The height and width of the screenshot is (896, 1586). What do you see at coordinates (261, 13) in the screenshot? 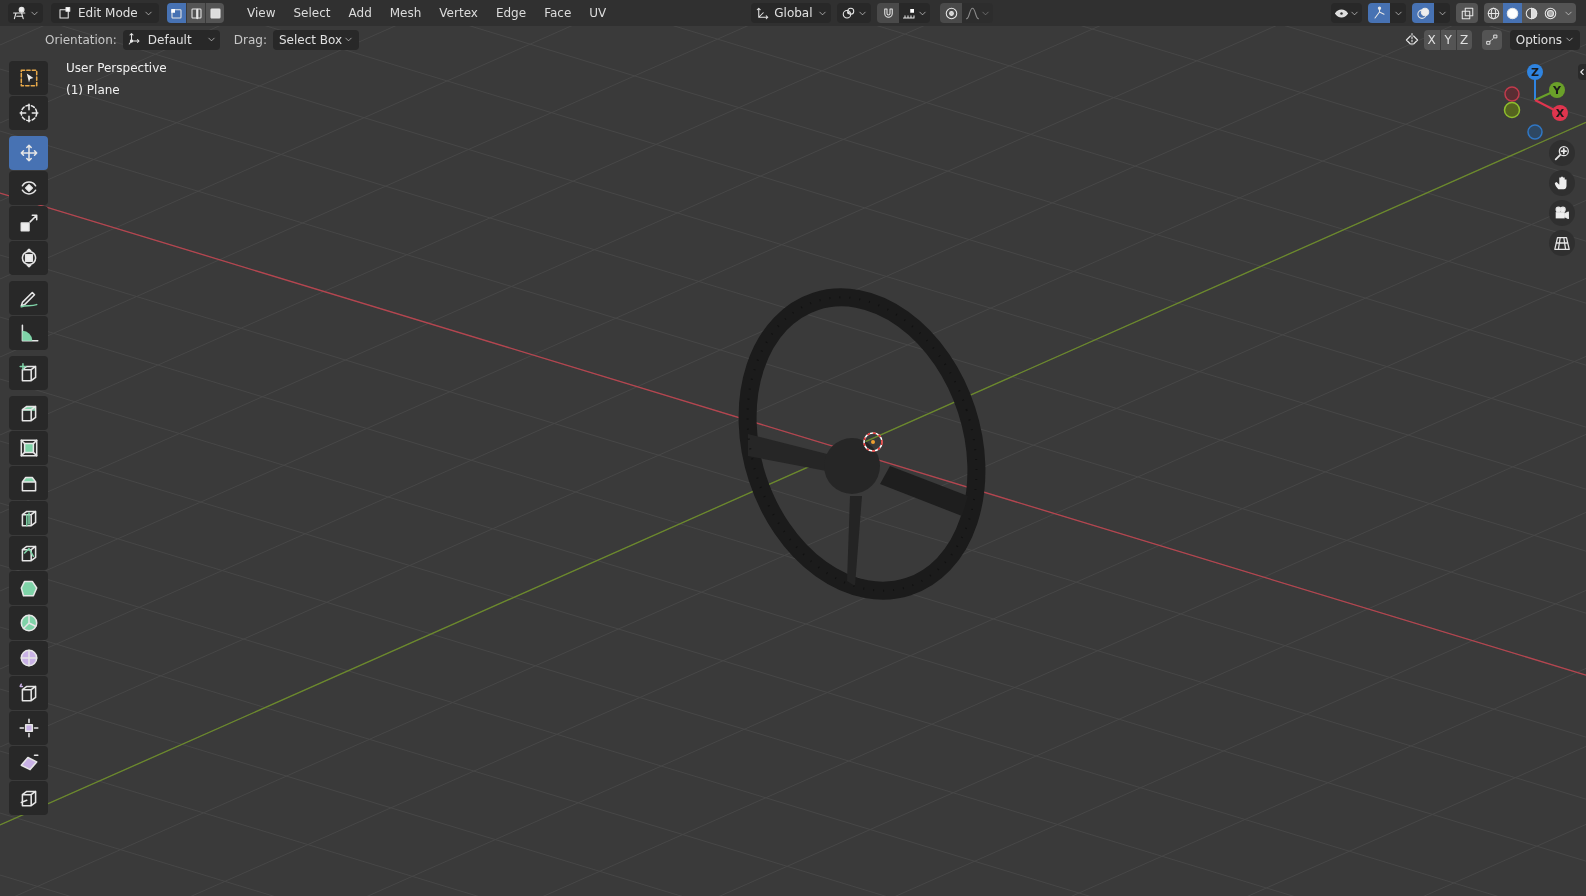
I see `menu-item: View` at bounding box center [261, 13].